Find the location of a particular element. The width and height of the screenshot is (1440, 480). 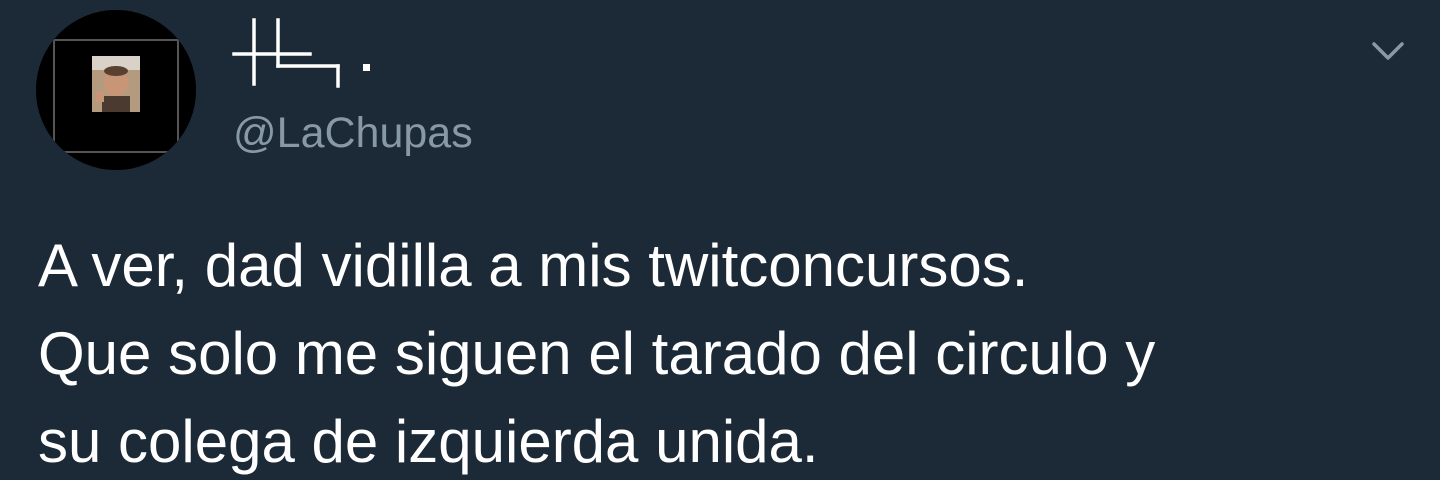

display-name is located at coordinates (312, 54).